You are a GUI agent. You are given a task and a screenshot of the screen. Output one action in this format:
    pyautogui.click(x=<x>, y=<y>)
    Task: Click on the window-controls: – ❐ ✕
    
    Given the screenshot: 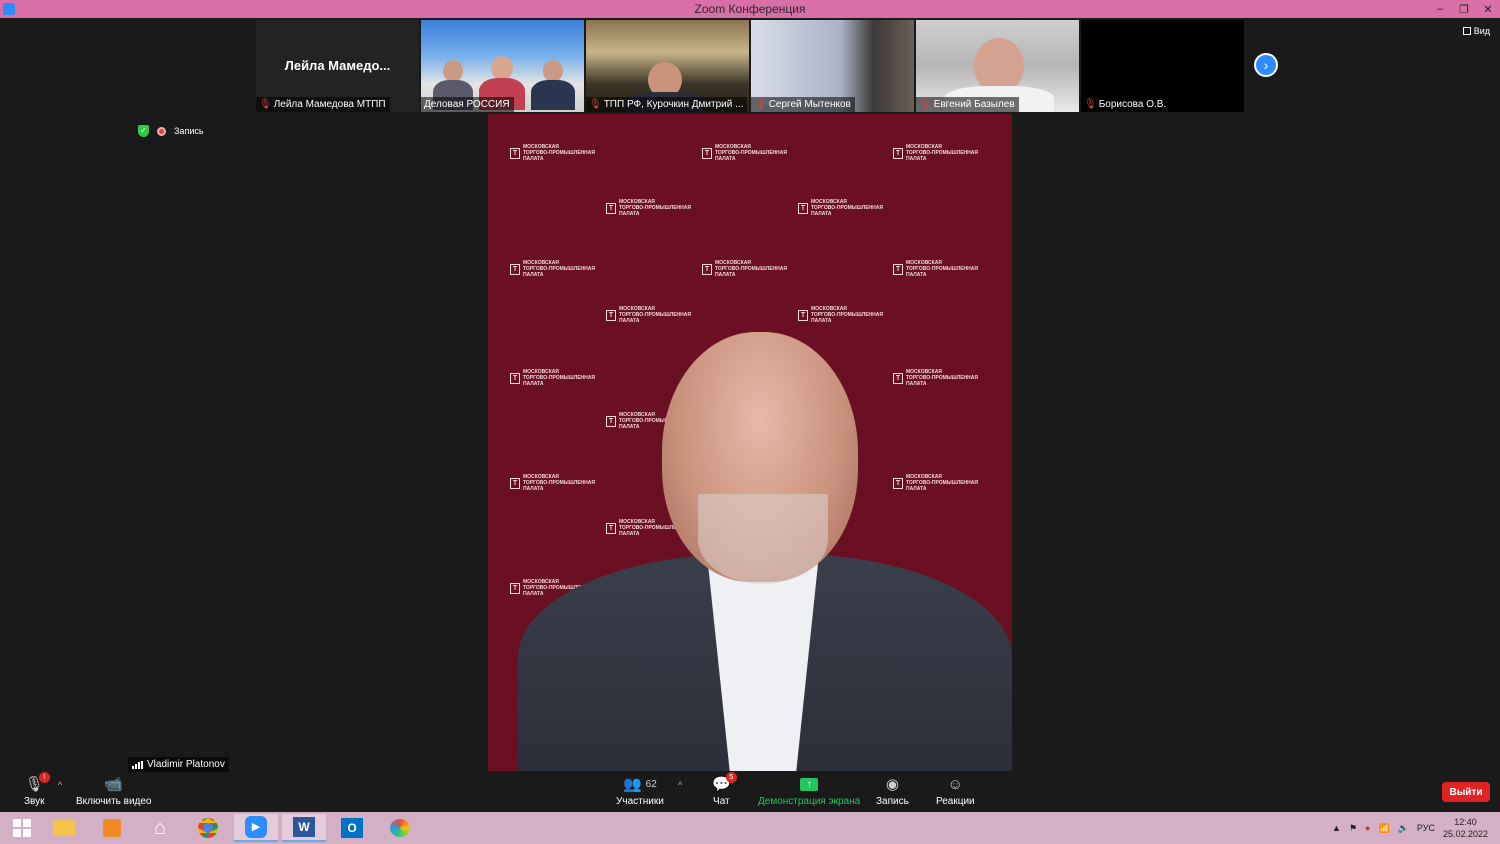 What is the action you would take?
    pyautogui.click(x=1464, y=9)
    